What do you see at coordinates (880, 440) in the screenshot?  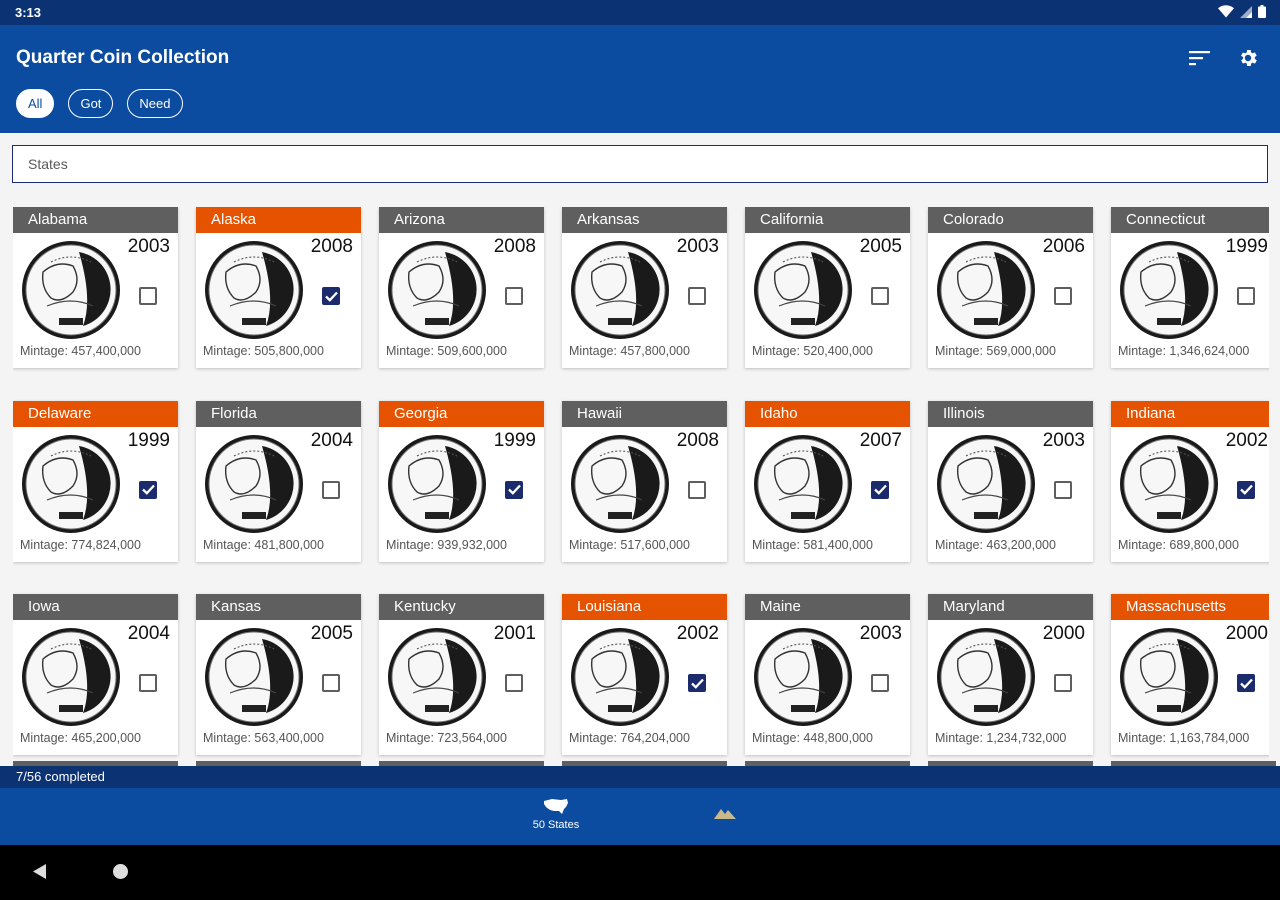 I see `coin-year: 2007` at bounding box center [880, 440].